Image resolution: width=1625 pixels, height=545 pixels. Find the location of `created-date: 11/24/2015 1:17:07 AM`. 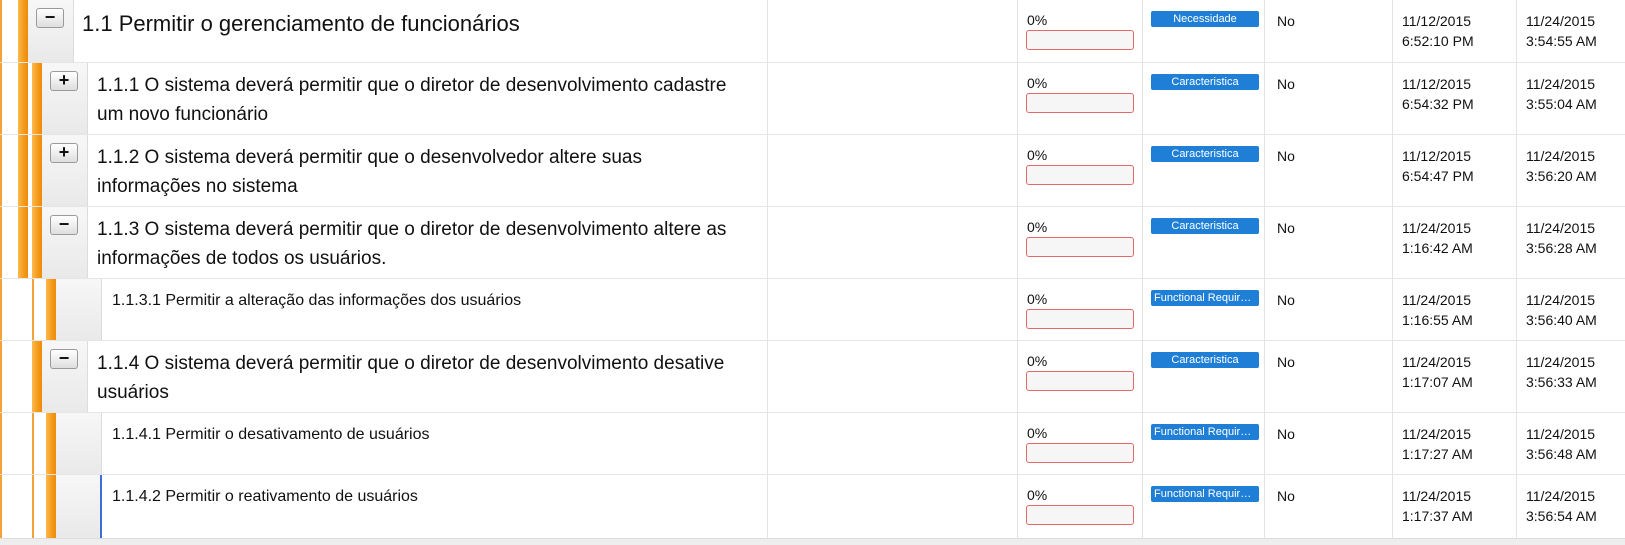

created-date: 11/24/2015 1:17:07 AM is located at coordinates (1437, 372).